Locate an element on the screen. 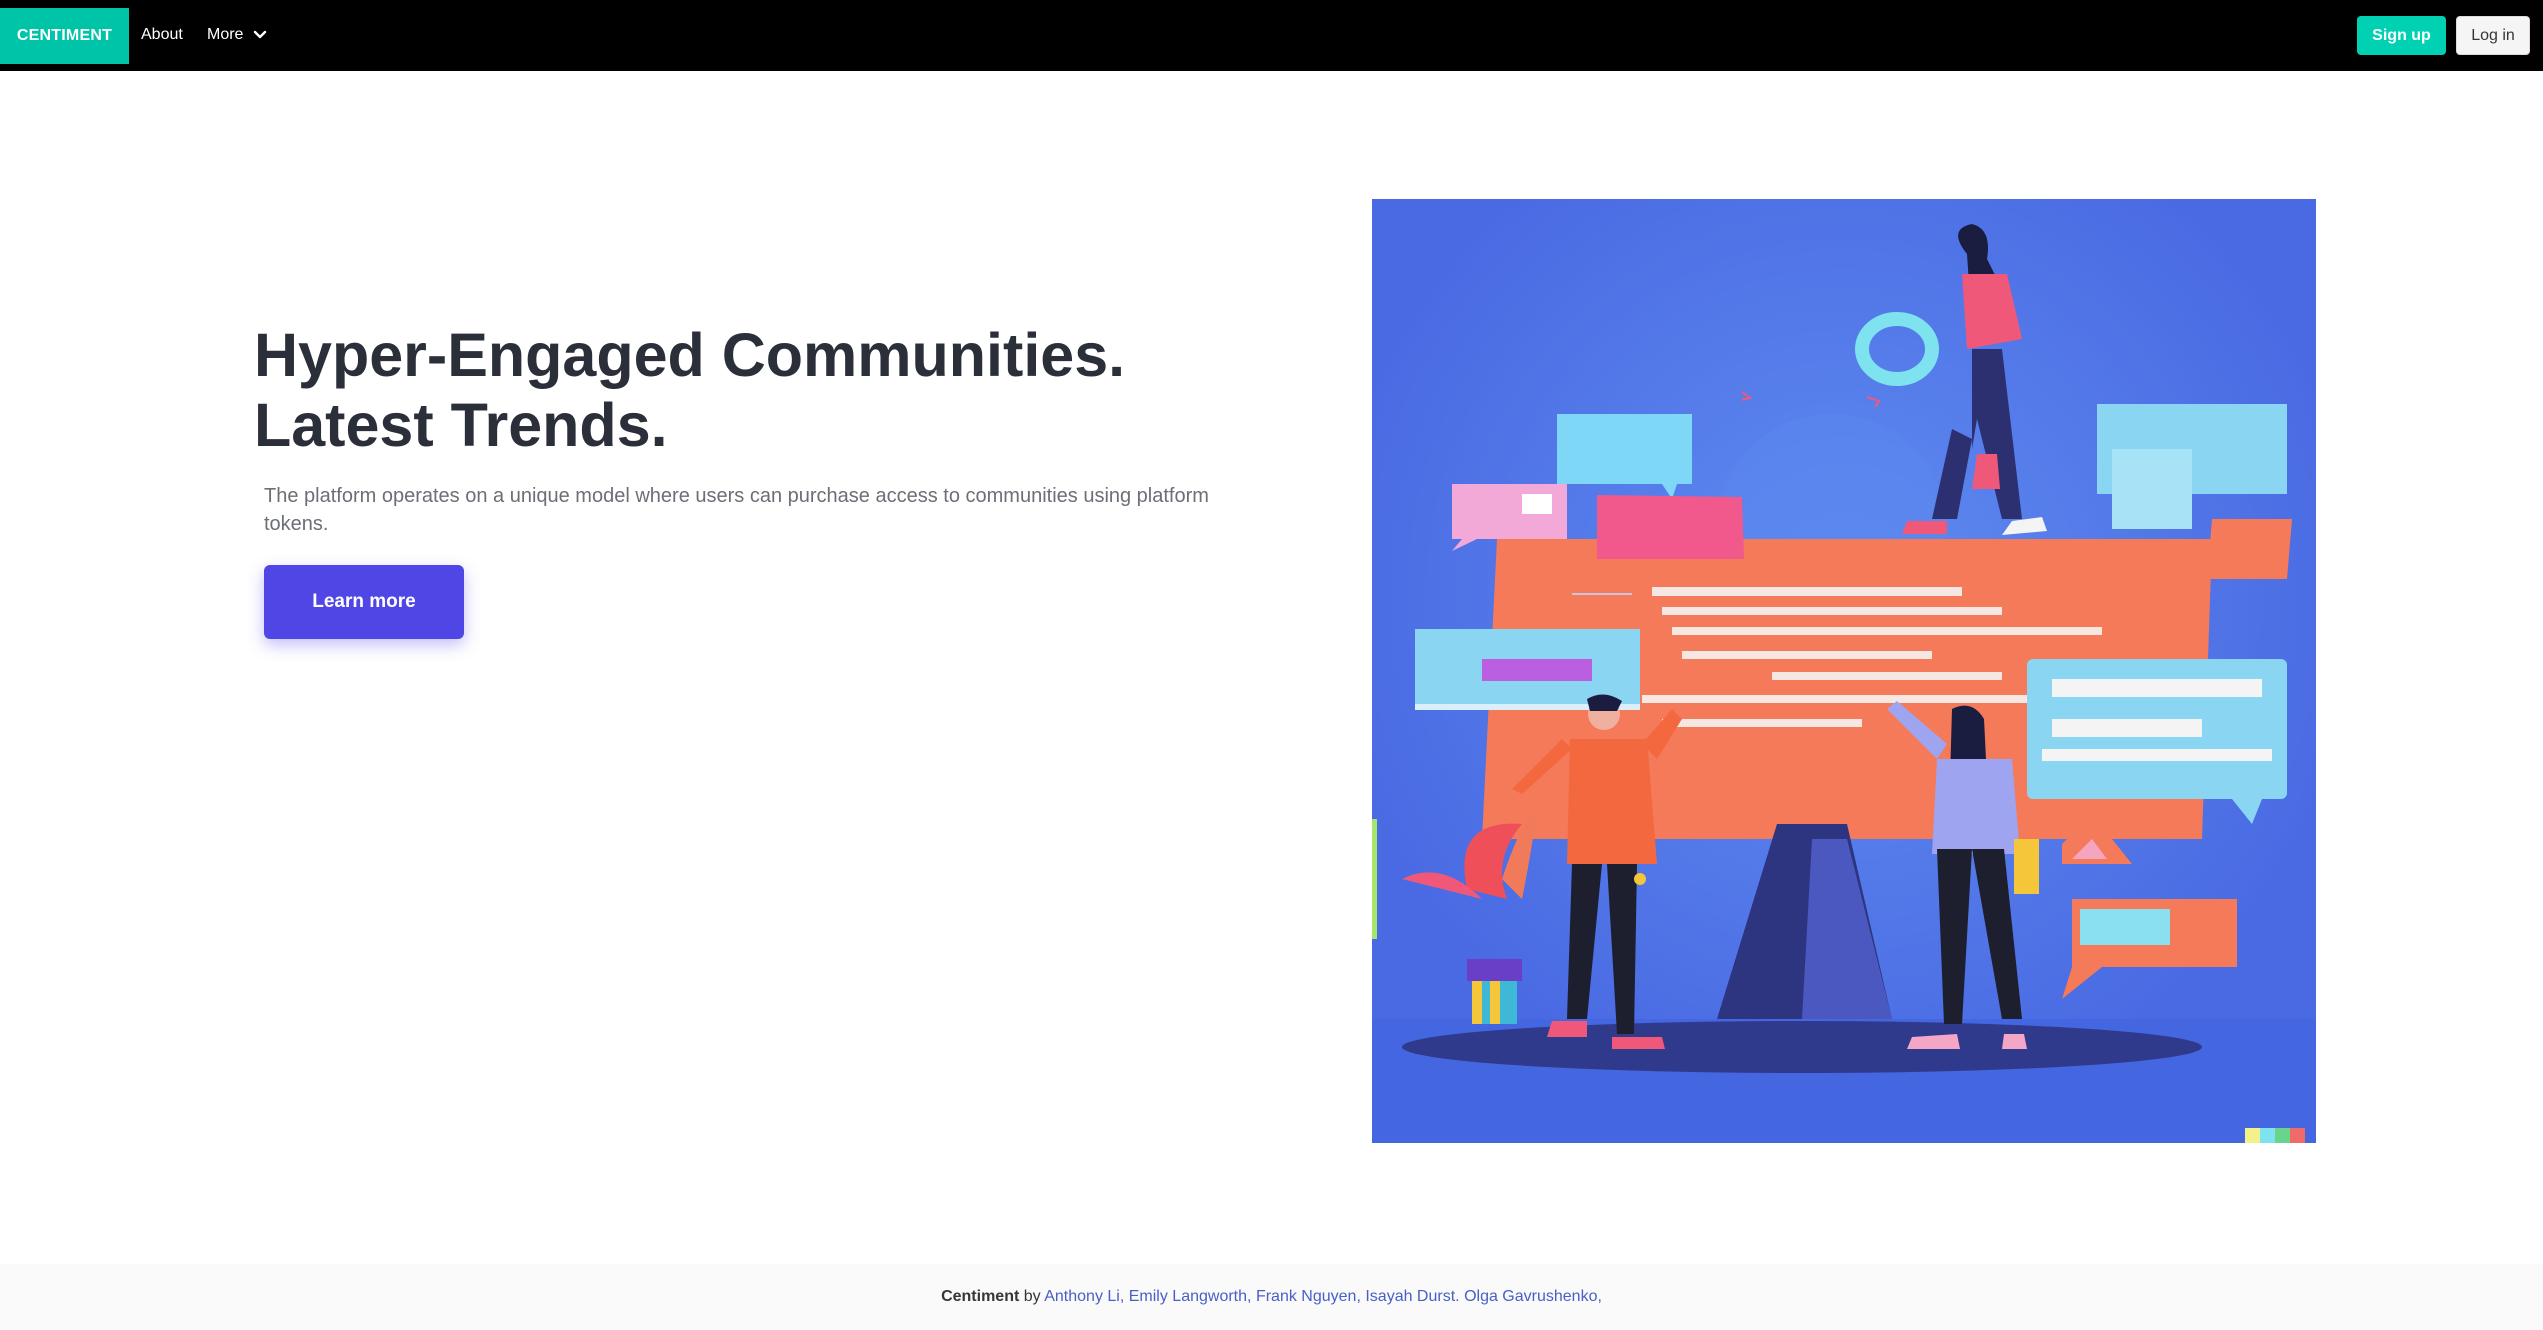 The image size is (2543, 1330). nav-about: About is located at coordinates (162, 35).